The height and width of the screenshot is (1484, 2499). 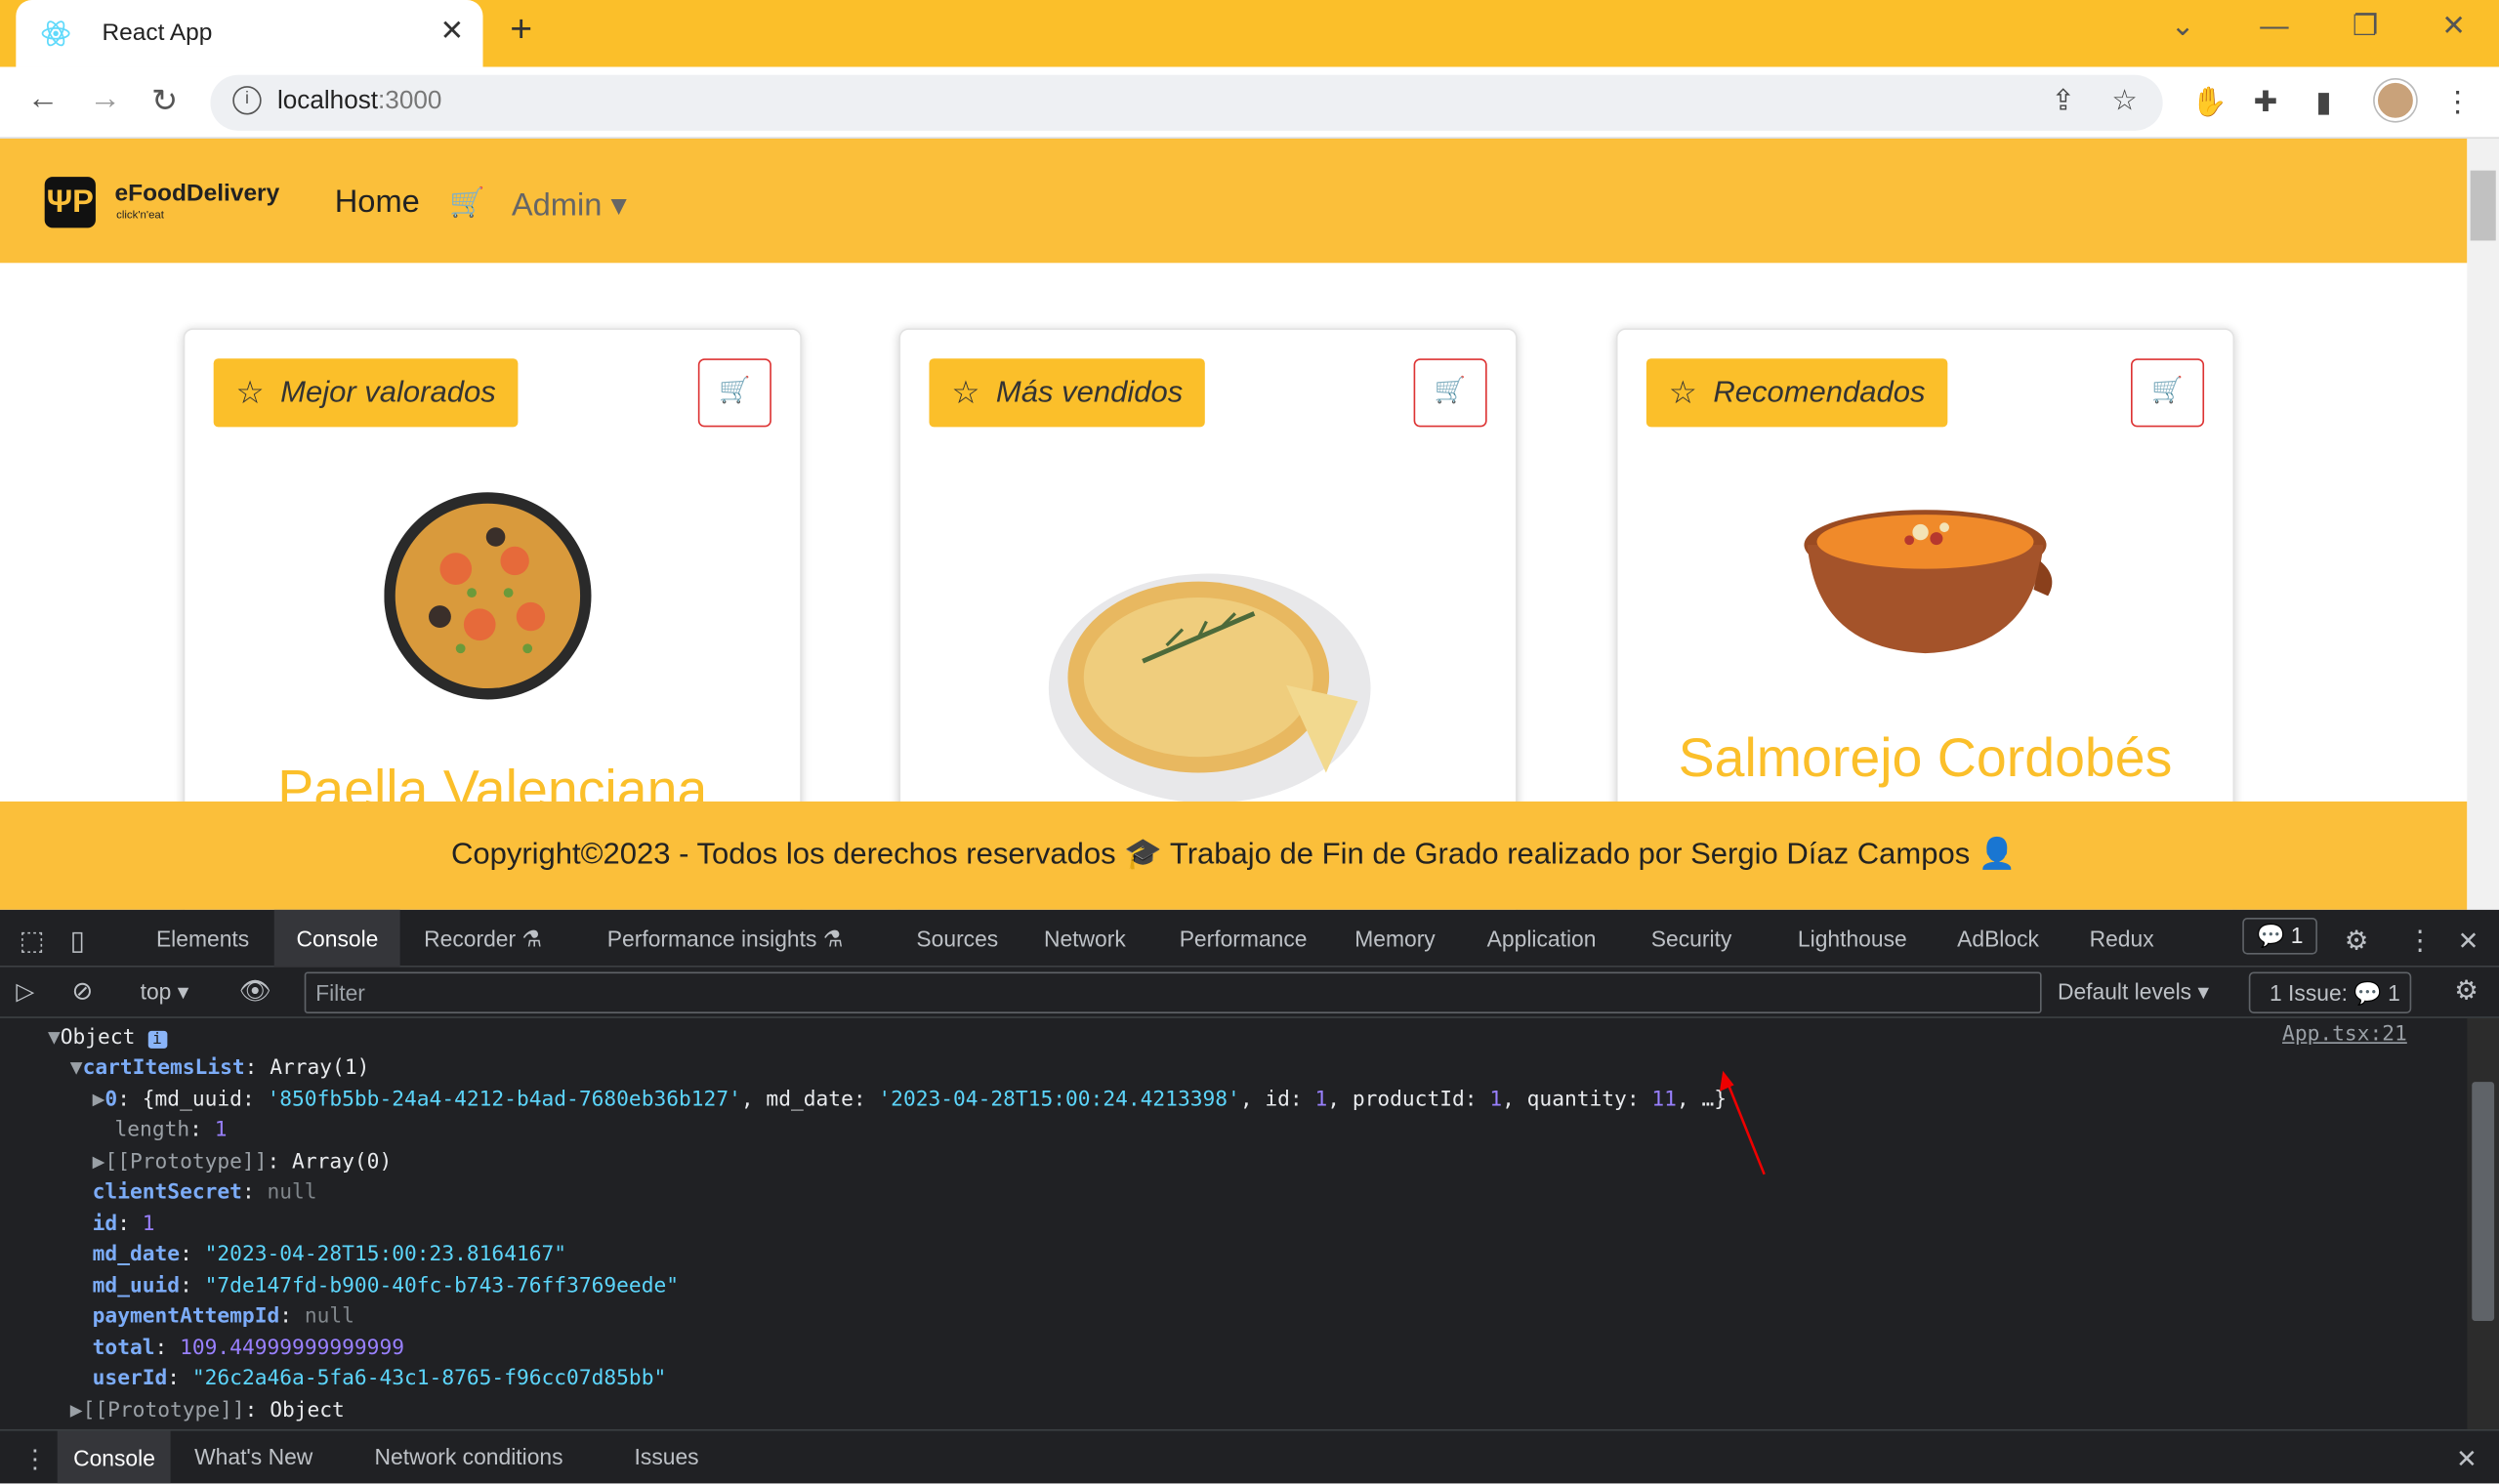 I want to click on fork-knife-logo-icon: ΨΡ, so click(x=70, y=203).